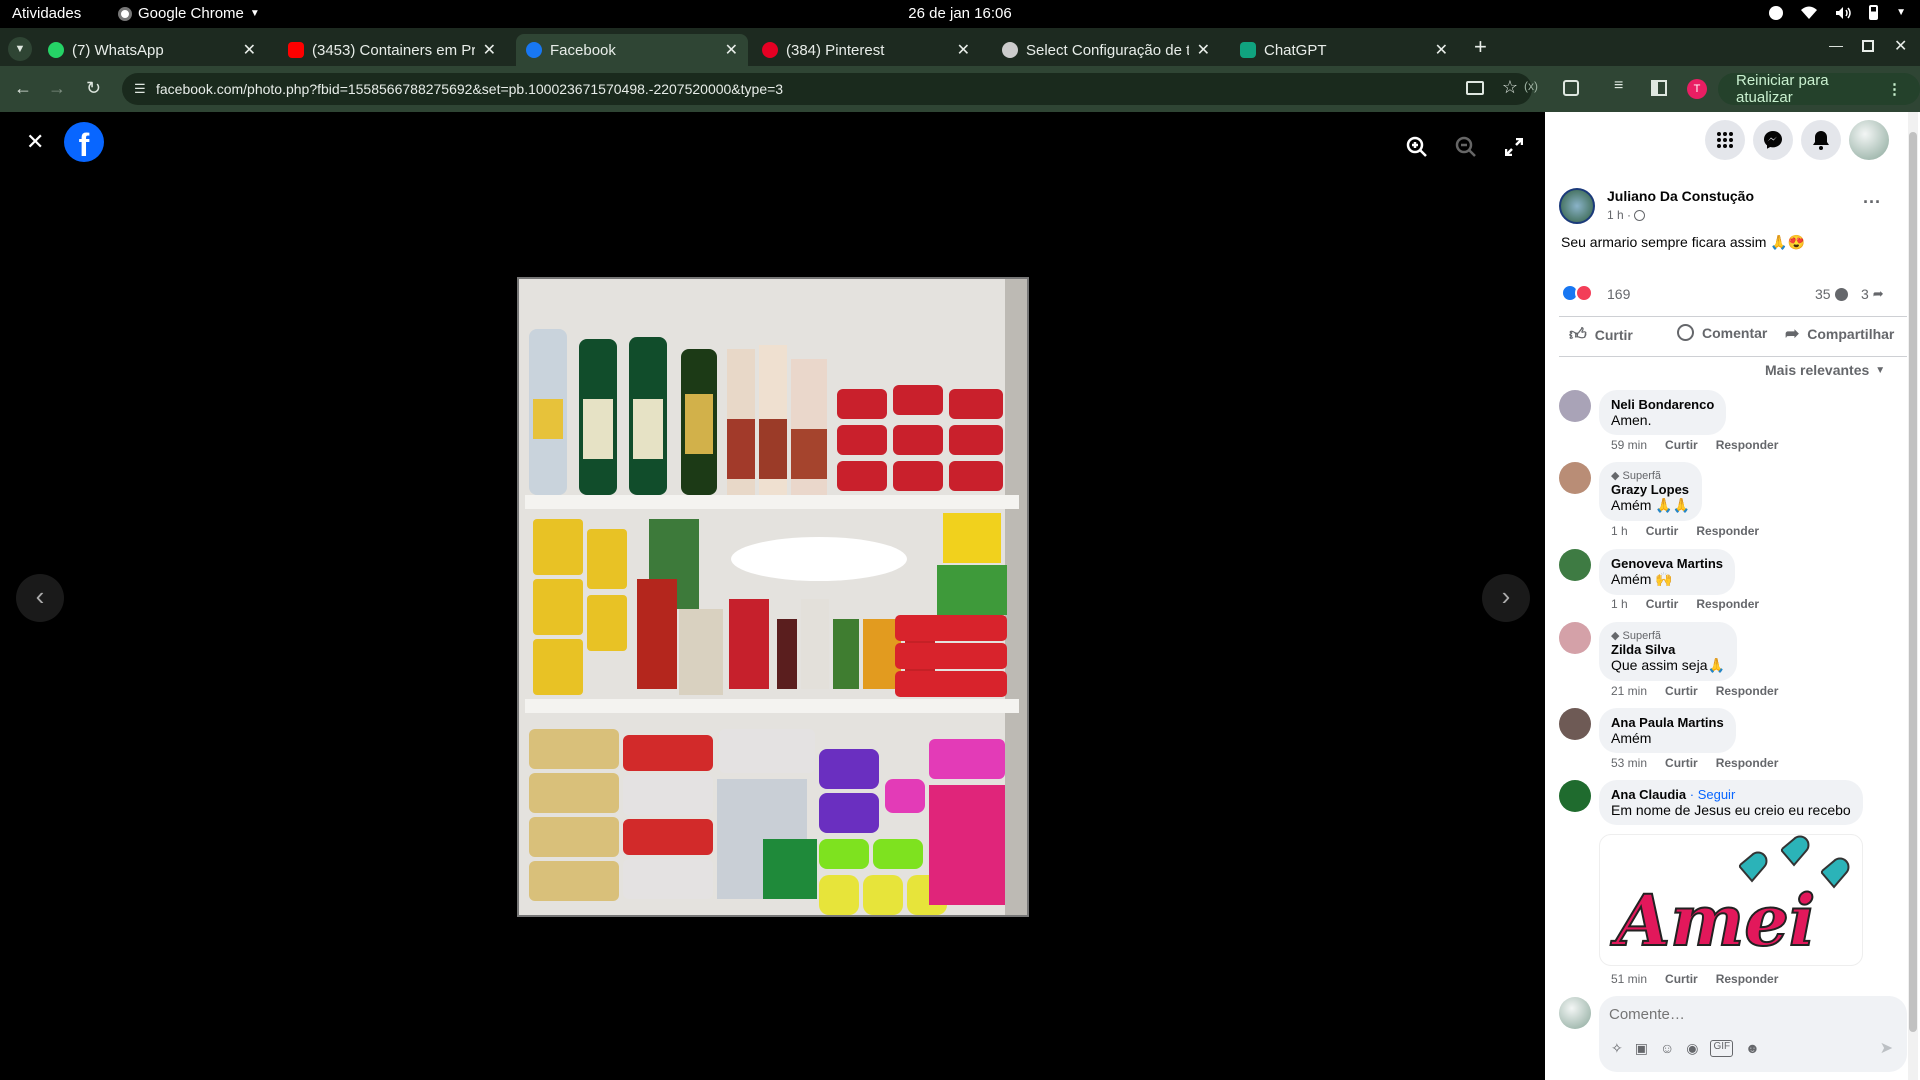 The image size is (1920, 1080). Describe the element at coordinates (1629, 763) in the screenshot. I see `comment-time: 53 min` at that location.